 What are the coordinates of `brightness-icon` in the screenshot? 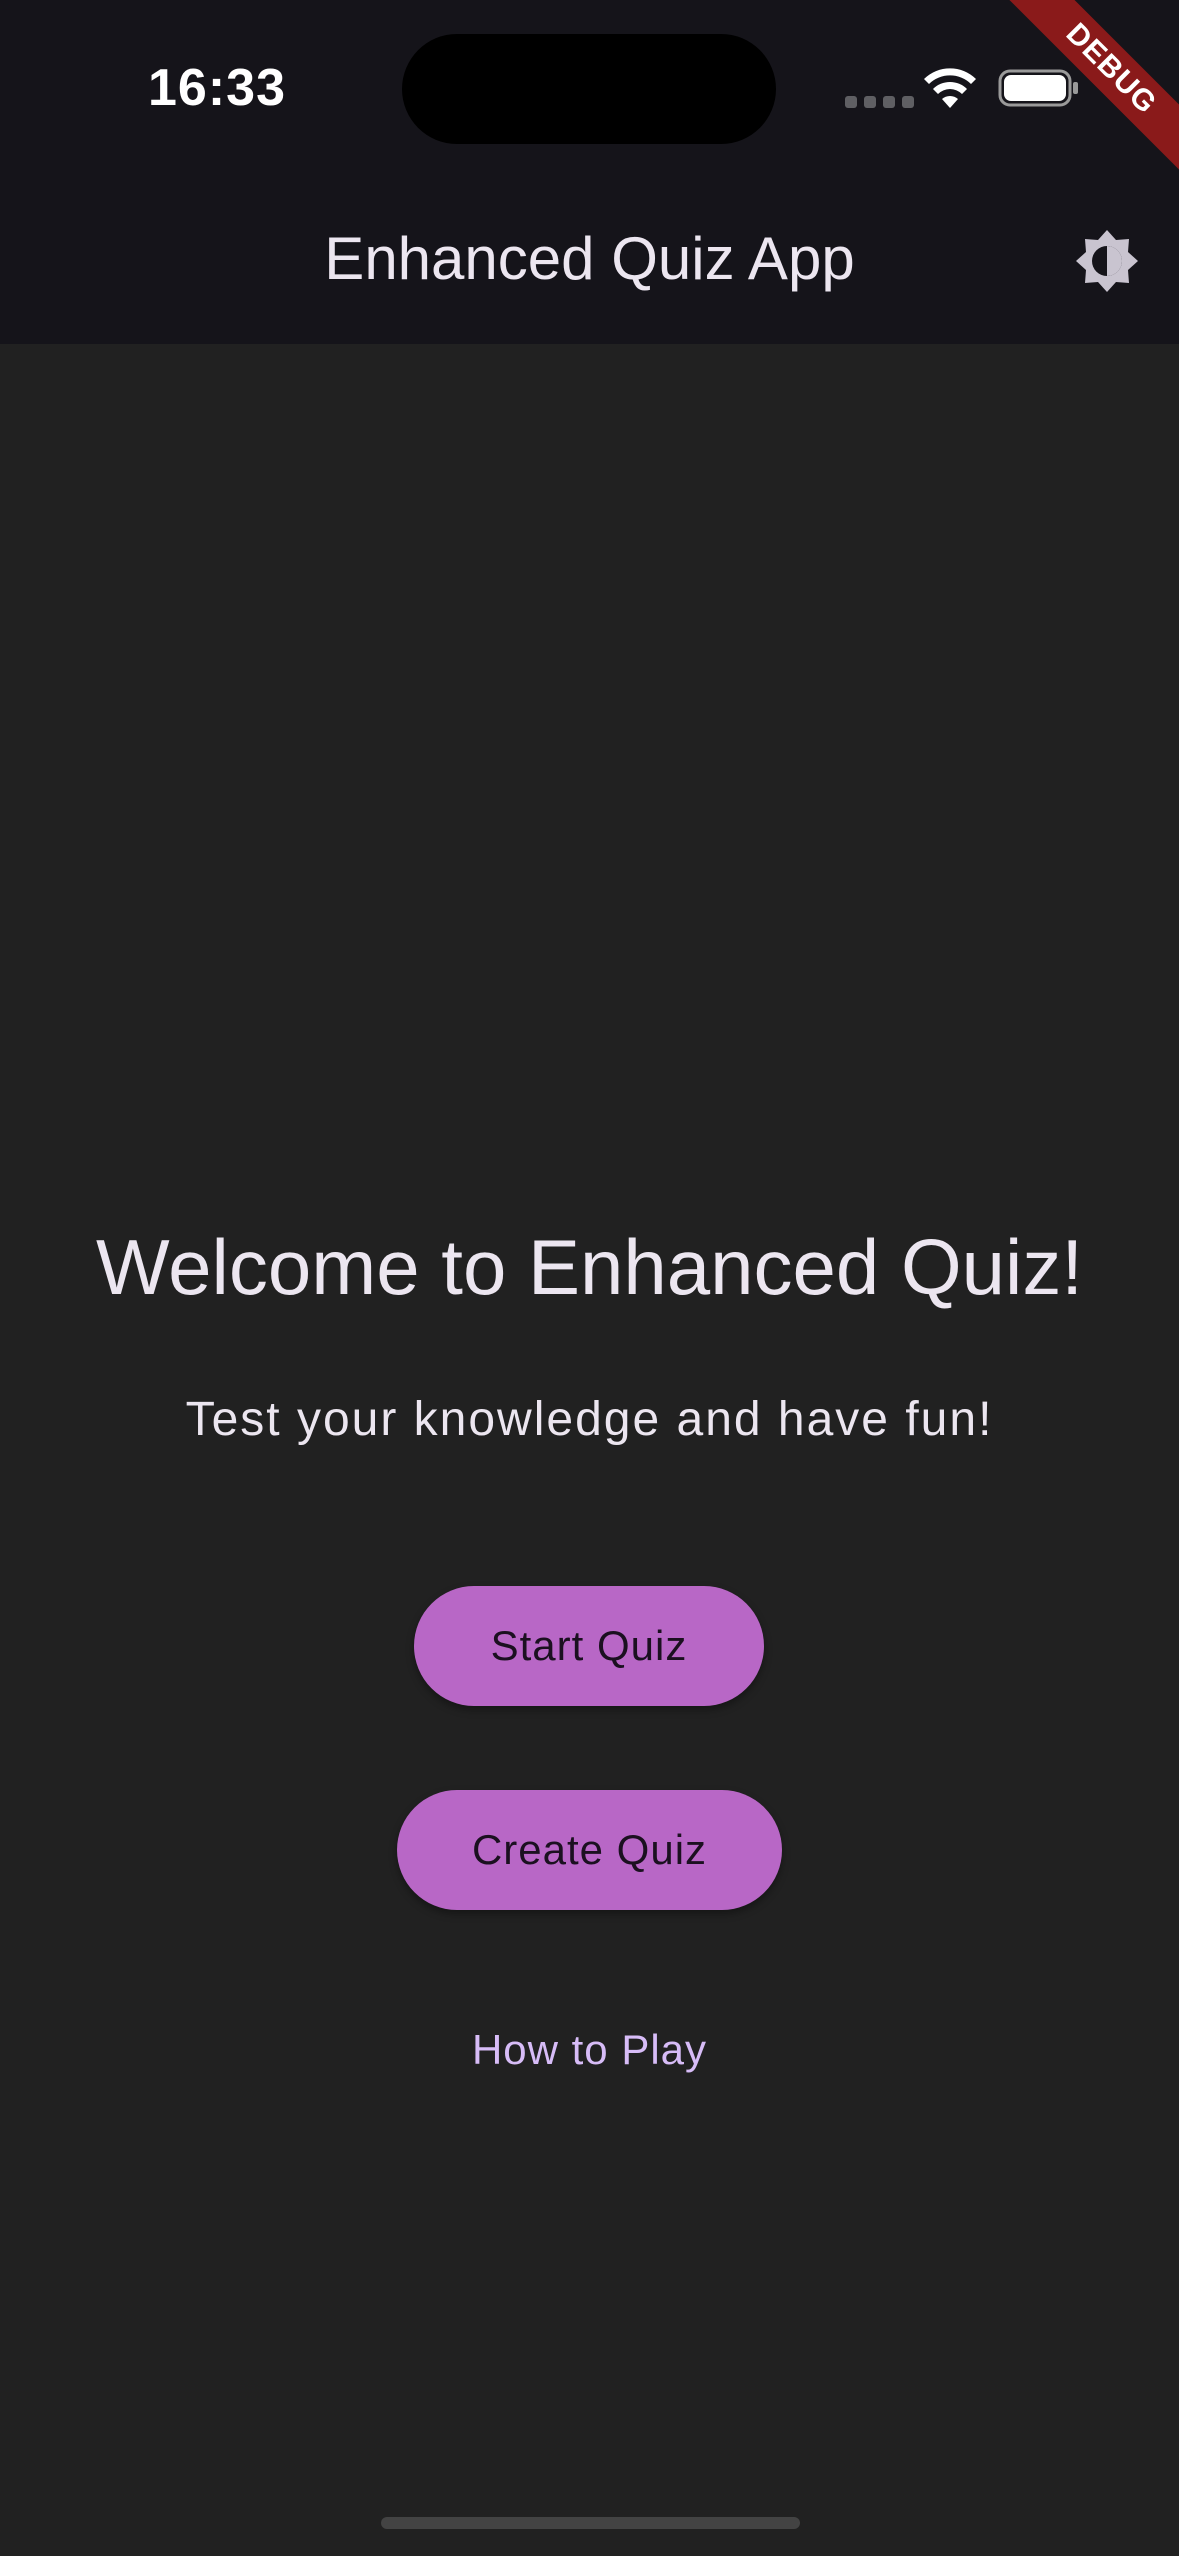 It's located at (1107, 261).